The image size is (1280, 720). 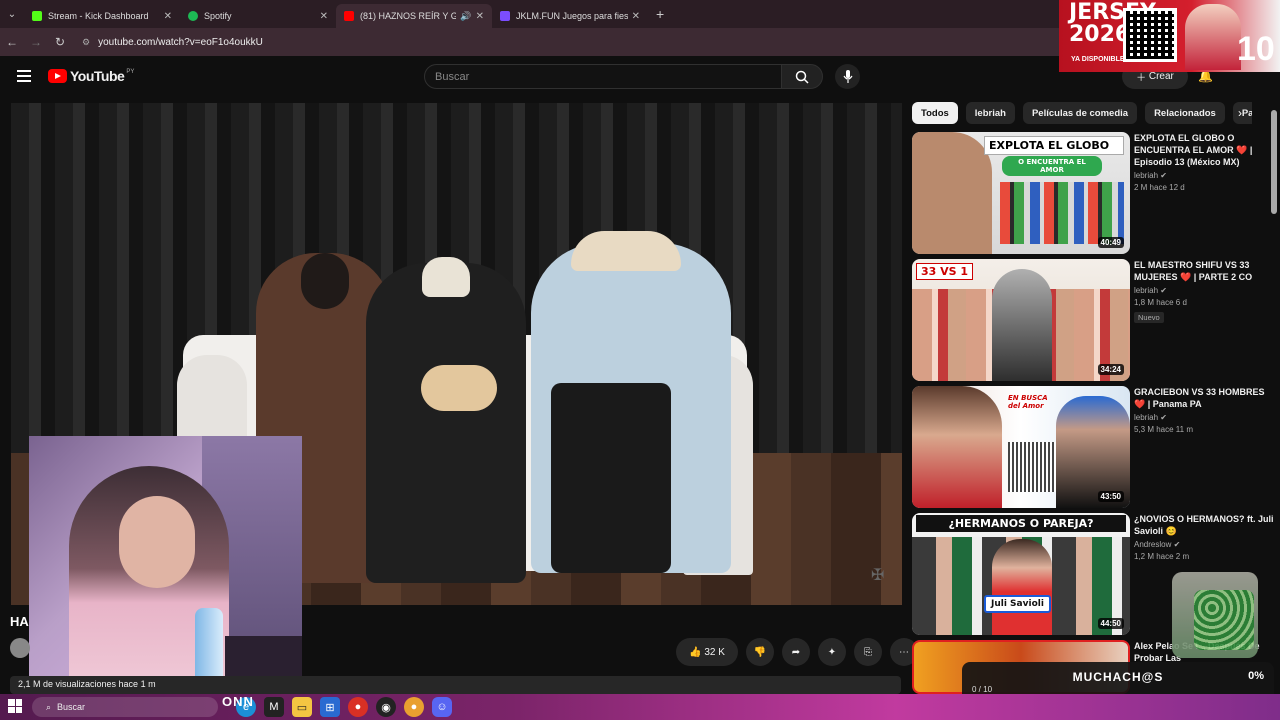 What do you see at coordinates (1169, 36) in the screenshot?
I see `jersey-ad-overlay: JERSEY 2026 YA DISPONIBLE 10` at bounding box center [1169, 36].